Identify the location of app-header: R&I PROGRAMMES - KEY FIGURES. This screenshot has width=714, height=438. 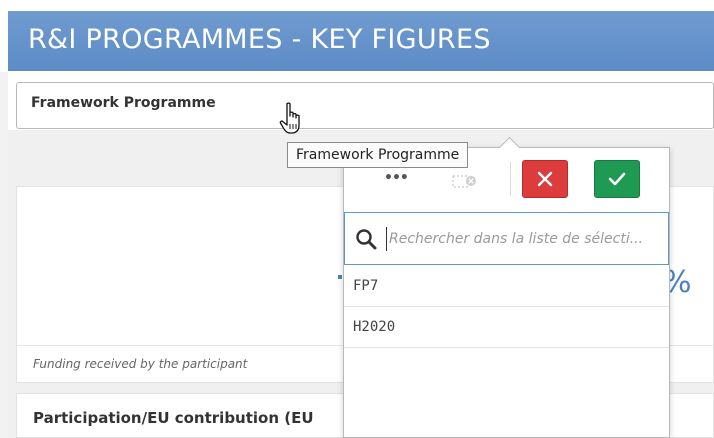
(361, 41).